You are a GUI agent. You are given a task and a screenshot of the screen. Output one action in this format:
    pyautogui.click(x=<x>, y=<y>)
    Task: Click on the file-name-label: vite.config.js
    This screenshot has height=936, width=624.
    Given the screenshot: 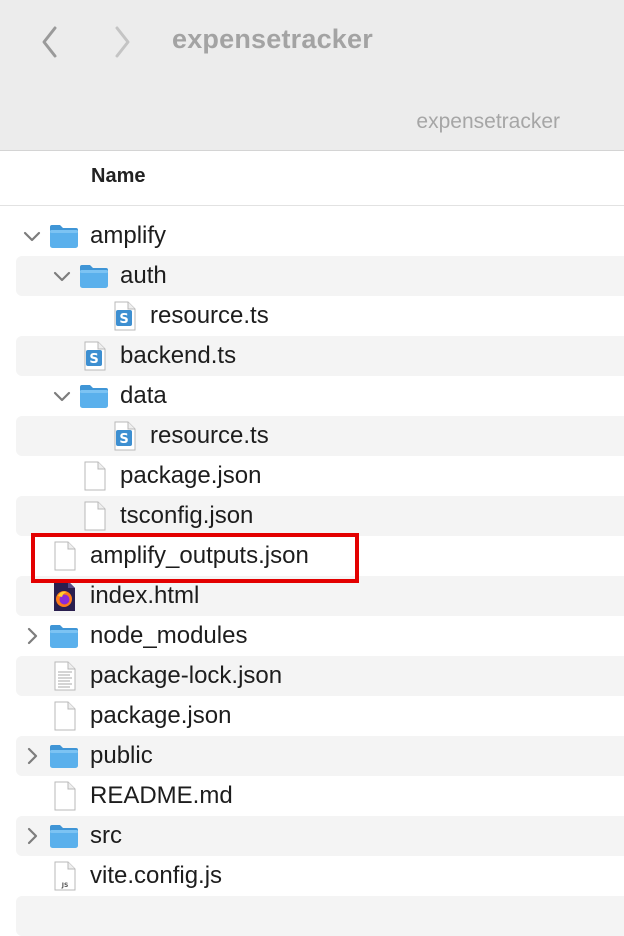 What is the action you would take?
    pyautogui.click(x=156, y=875)
    